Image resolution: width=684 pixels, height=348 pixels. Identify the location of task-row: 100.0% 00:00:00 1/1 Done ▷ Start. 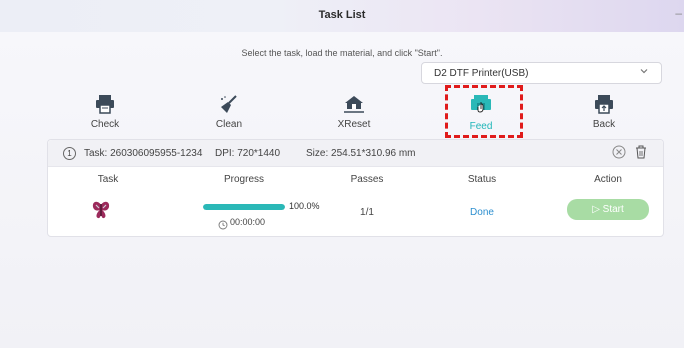
(355, 215).